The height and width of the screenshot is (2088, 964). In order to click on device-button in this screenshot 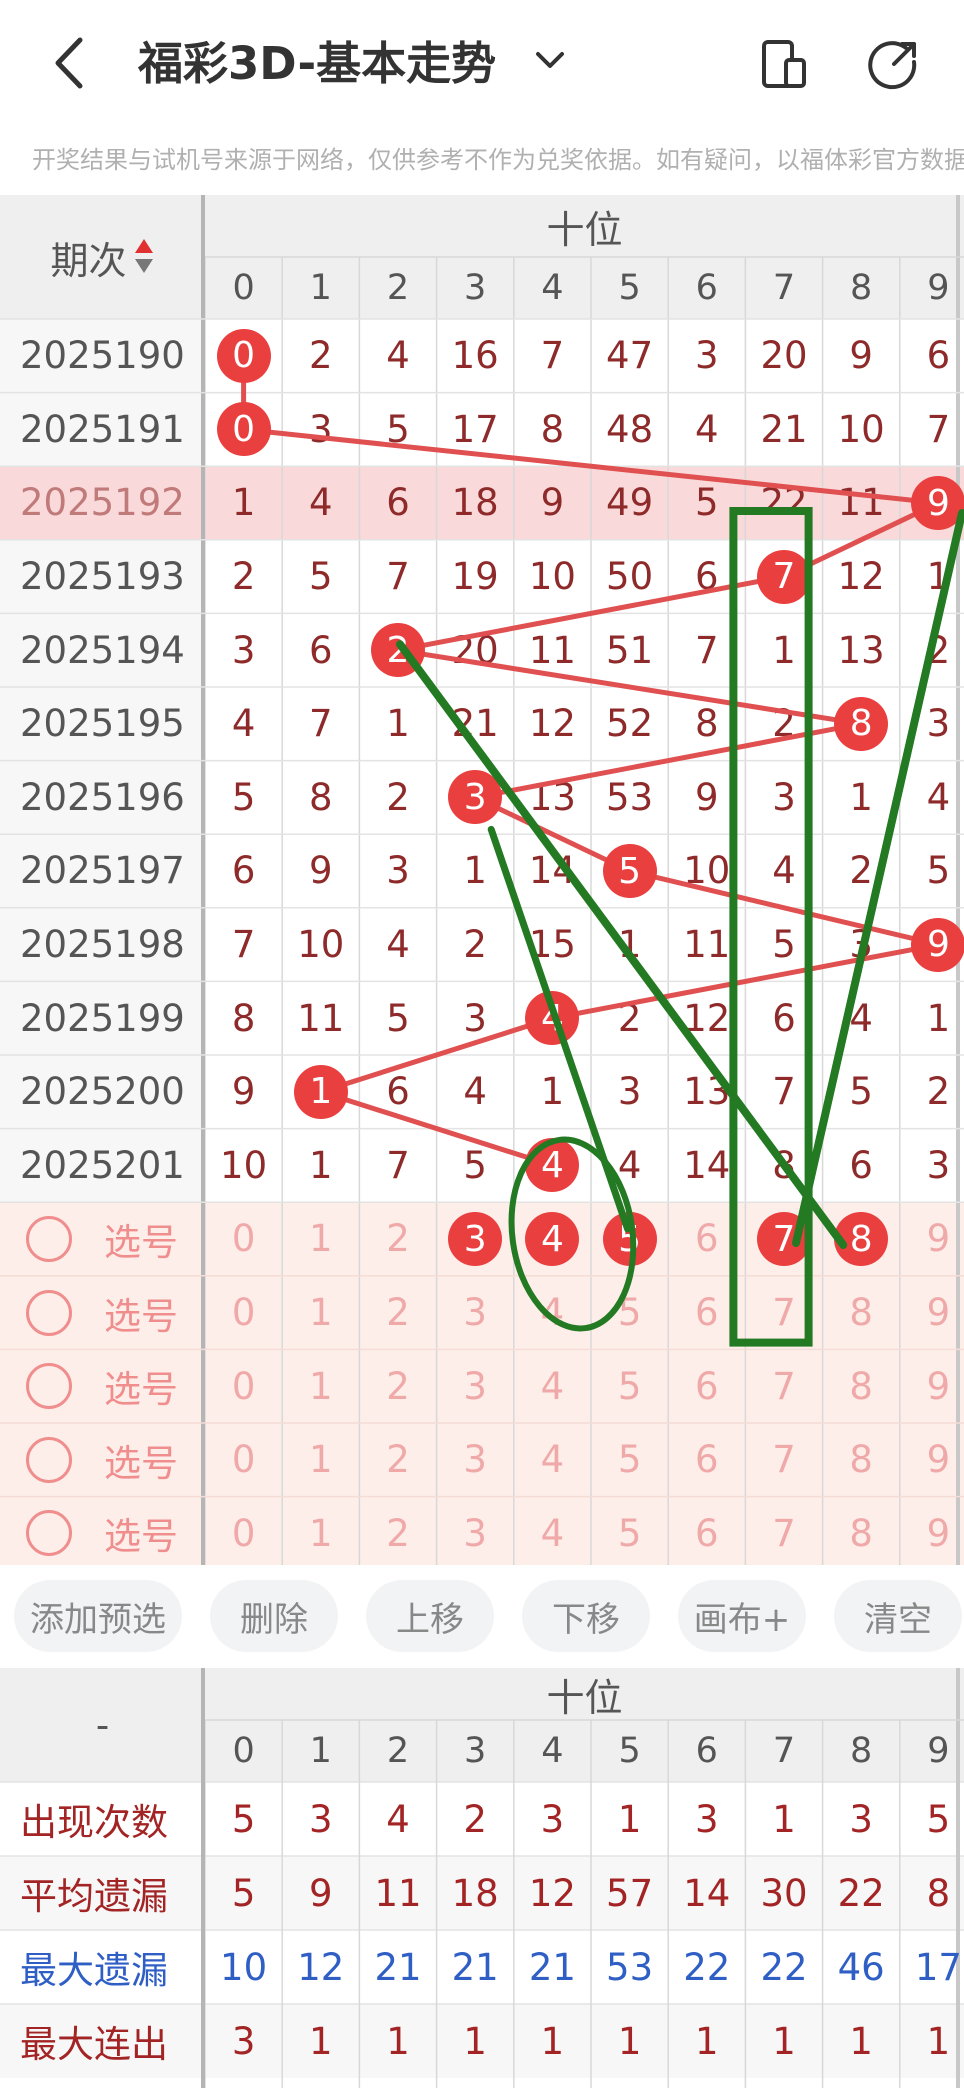, I will do `click(784, 64)`.